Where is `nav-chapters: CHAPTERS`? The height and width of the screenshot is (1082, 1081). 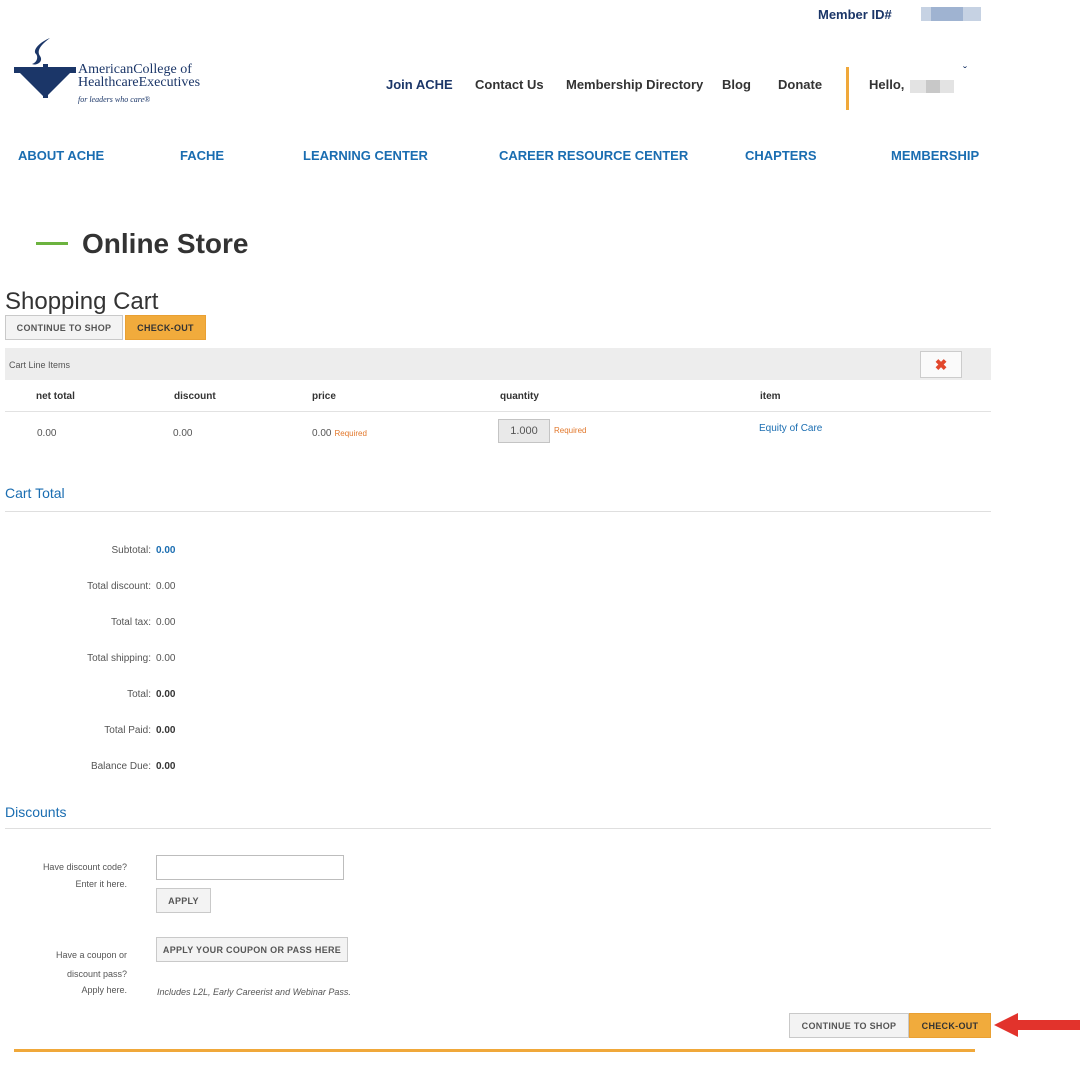
nav-chapters: CHAPTERS is located at coordinates (781, 155).